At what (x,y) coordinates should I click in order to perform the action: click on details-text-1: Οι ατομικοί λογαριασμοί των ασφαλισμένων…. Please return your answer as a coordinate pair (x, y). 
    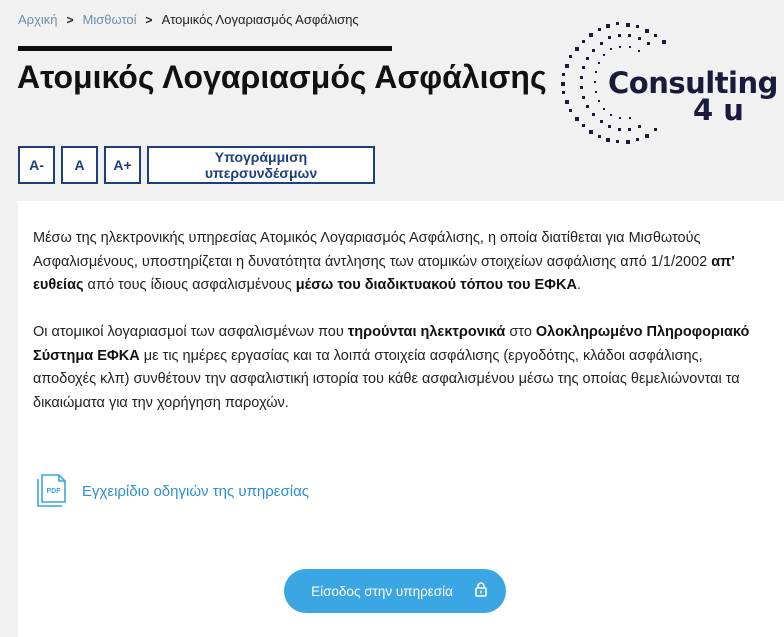
    Looking at the image, I should click on (190, 332).